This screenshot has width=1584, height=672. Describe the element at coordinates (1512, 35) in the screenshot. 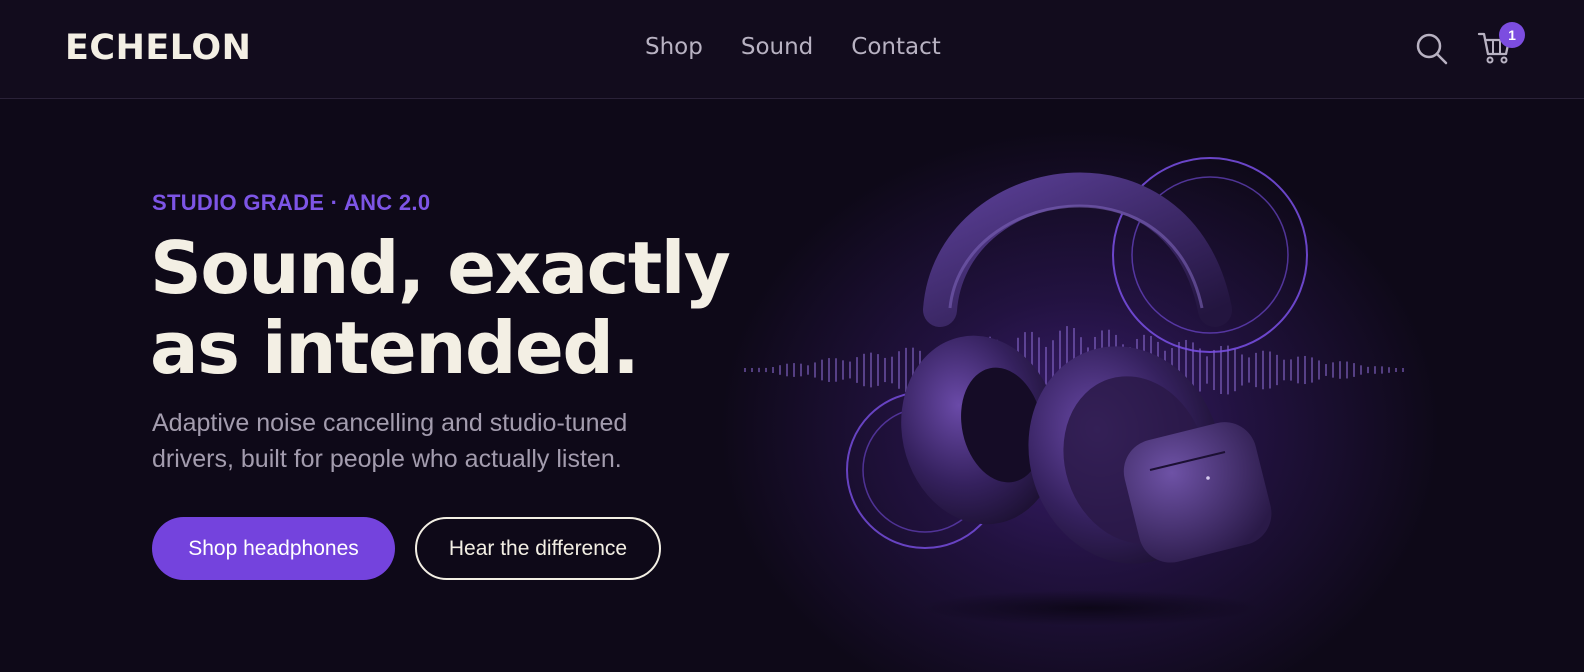

I see `cart-count-badge: 1` at that location.